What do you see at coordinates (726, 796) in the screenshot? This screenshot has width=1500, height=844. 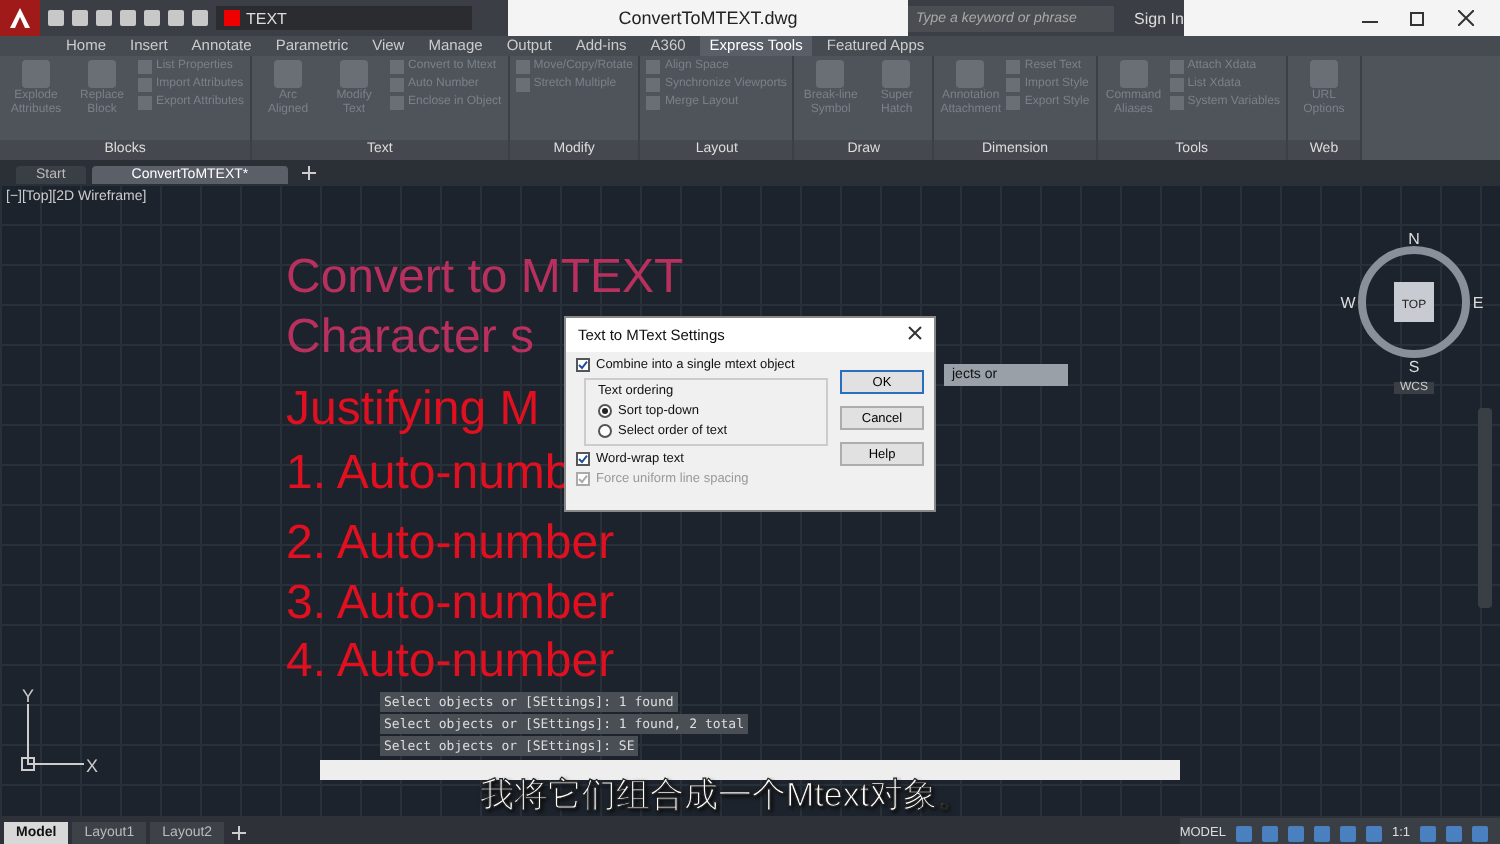 I see `subtitle: 我将它们组合成一个Mtext对象。` at bounding box center [726, 796].